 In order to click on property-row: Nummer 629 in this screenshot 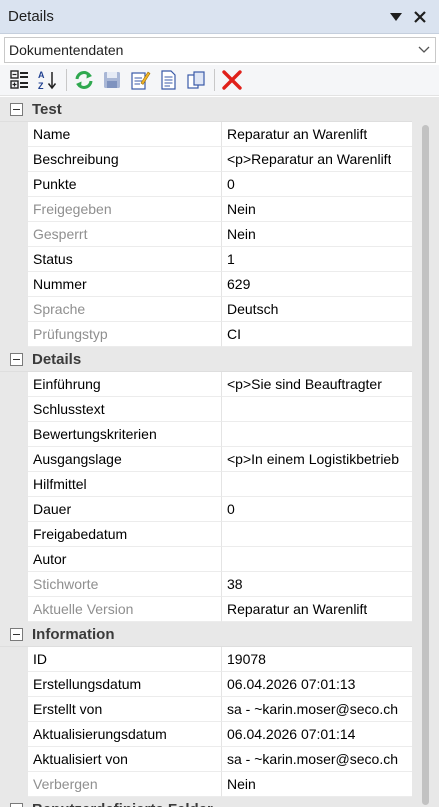, I will do `click(219, 284)`.